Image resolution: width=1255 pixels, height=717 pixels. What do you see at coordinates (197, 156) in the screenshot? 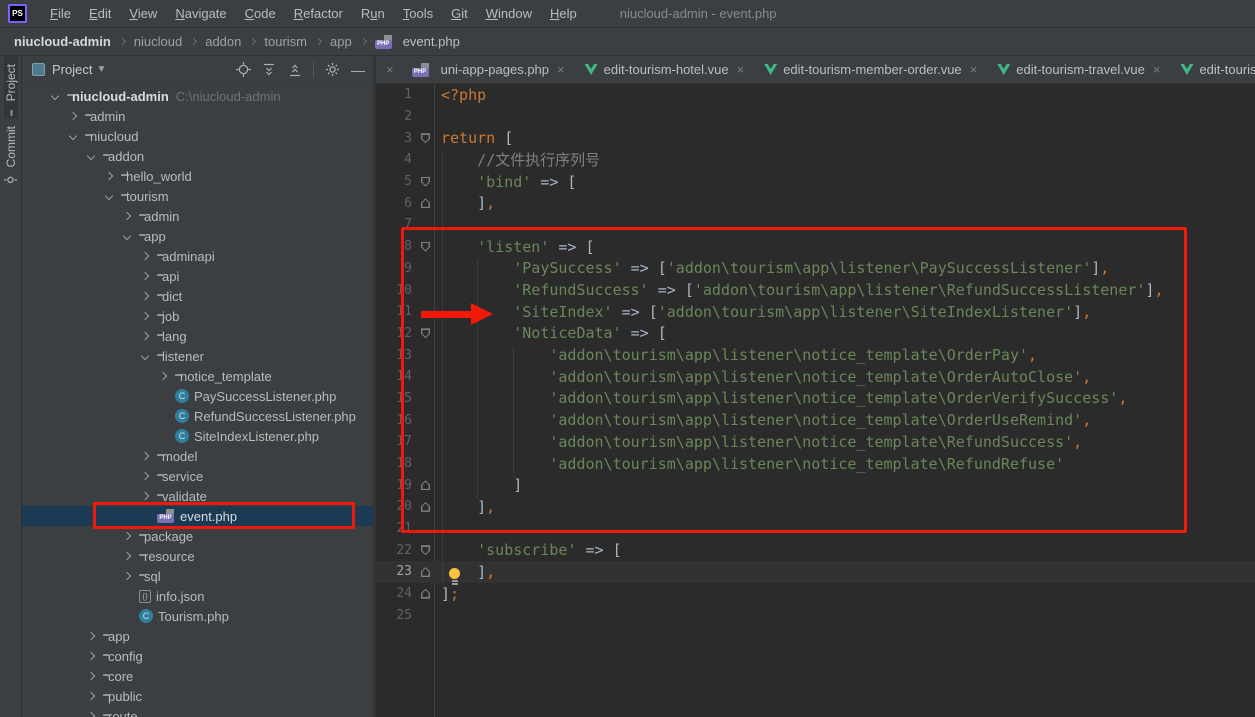
I see `tree-item-addon: addon` at bounding box center [197, 156].